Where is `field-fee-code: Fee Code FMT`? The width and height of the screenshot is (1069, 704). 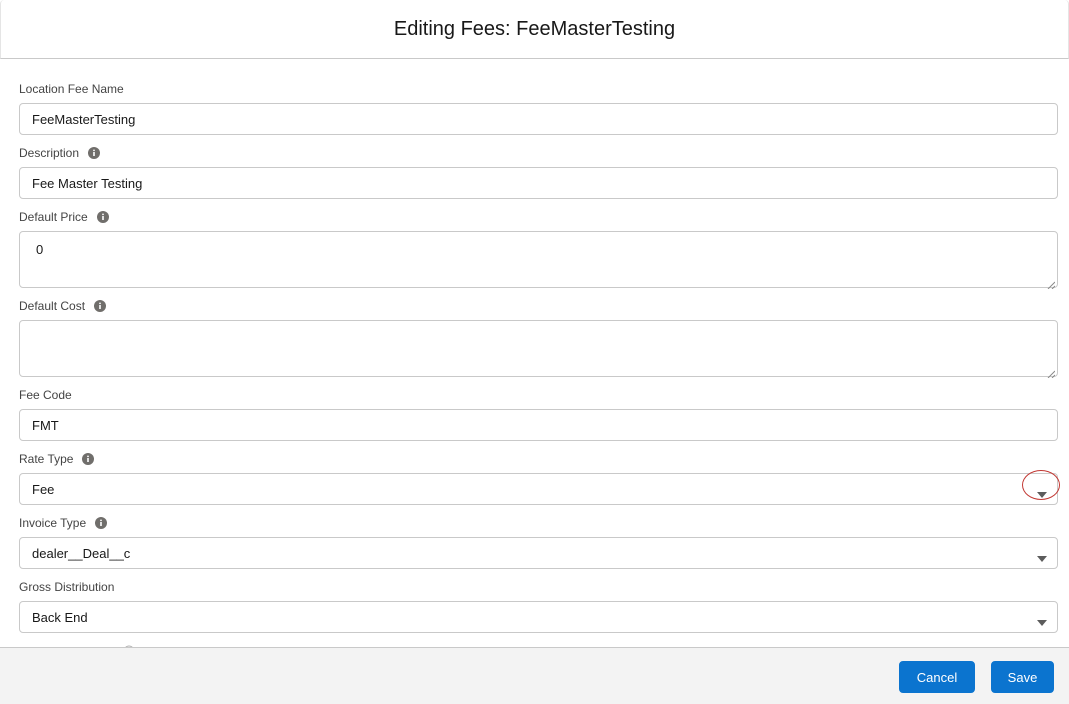
field-fee-code: Fee Code FMT is located at coordinates (538, 414).